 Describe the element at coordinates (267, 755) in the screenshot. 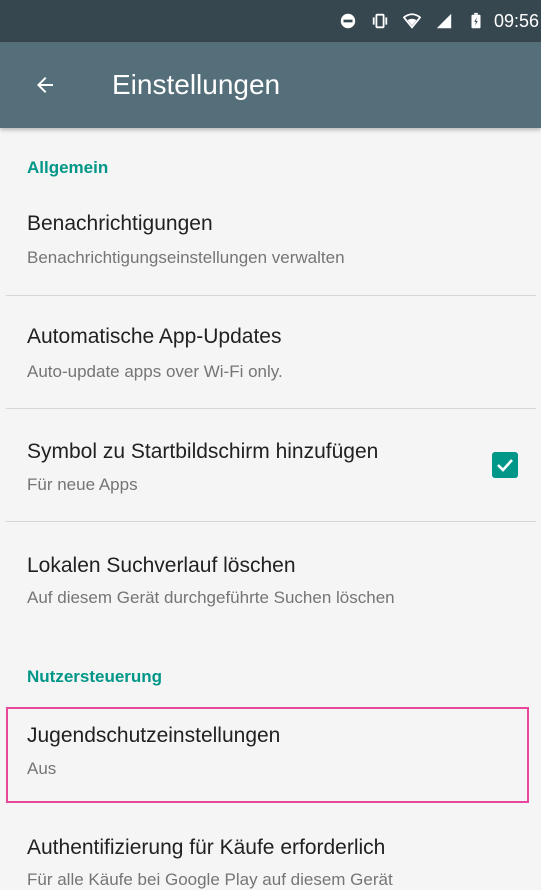

I see `highlight-box` at that location.